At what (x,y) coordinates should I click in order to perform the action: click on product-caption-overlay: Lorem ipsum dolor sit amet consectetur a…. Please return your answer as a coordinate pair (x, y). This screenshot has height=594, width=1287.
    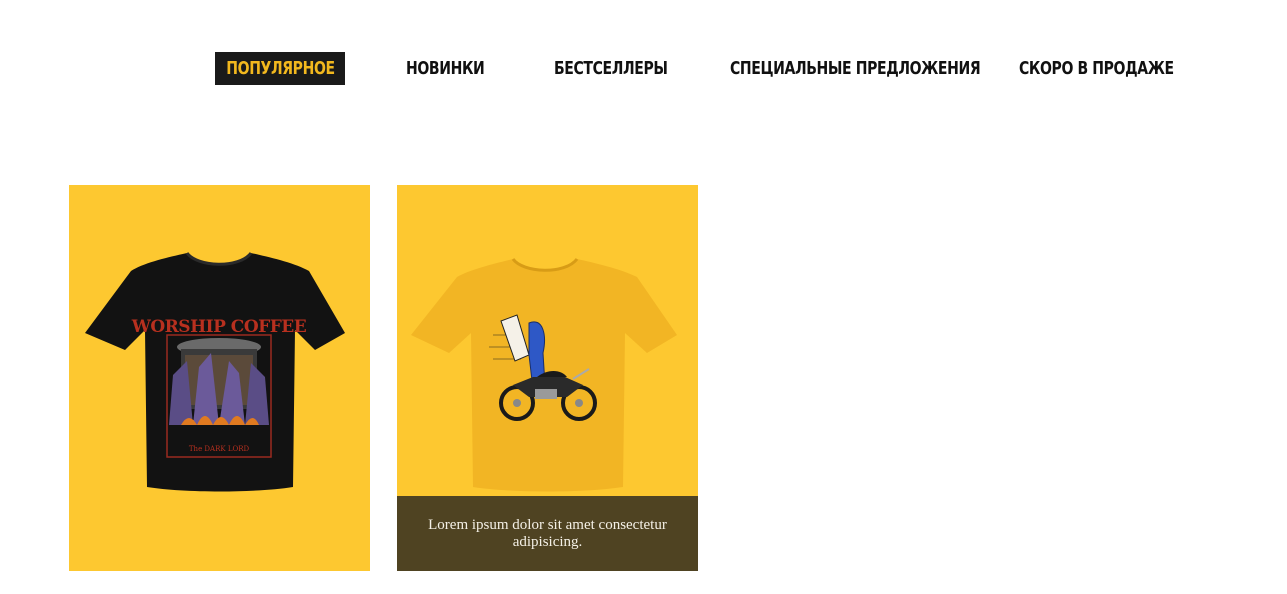
    Looking at the image, I should click on (547, 533).